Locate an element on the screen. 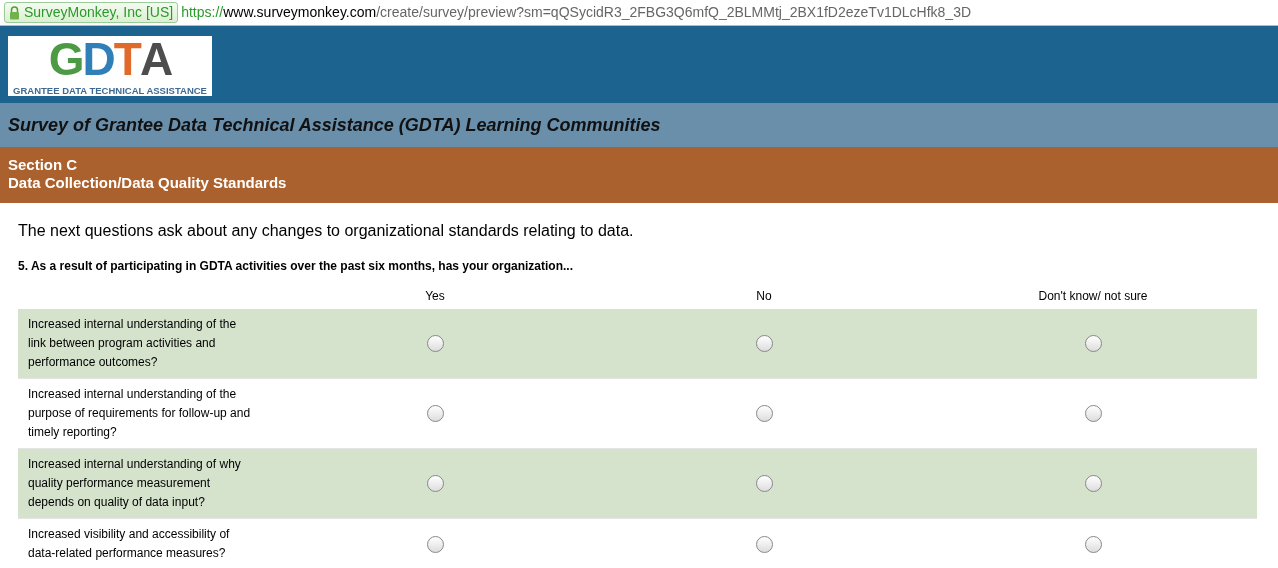 The image size is (1278, 568). section-title: Section C is located at coordinates (43, 165).